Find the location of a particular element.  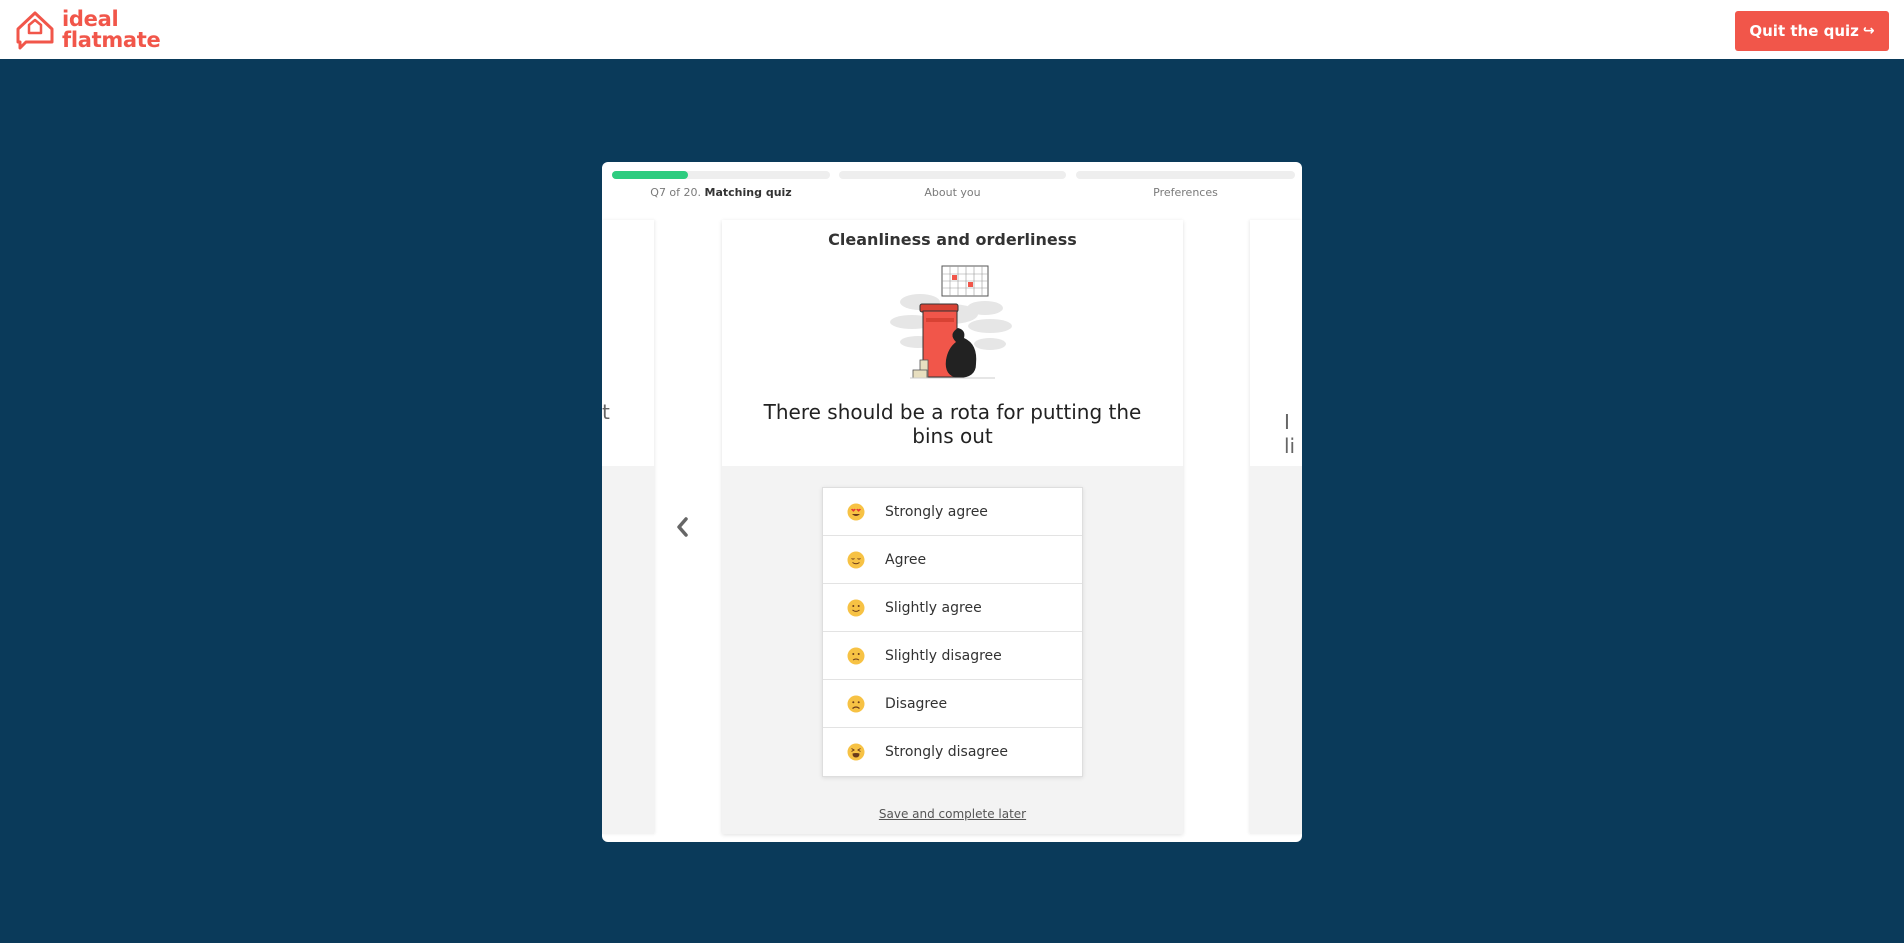

bins-rota-illustration is located at coordinates (951, 322).